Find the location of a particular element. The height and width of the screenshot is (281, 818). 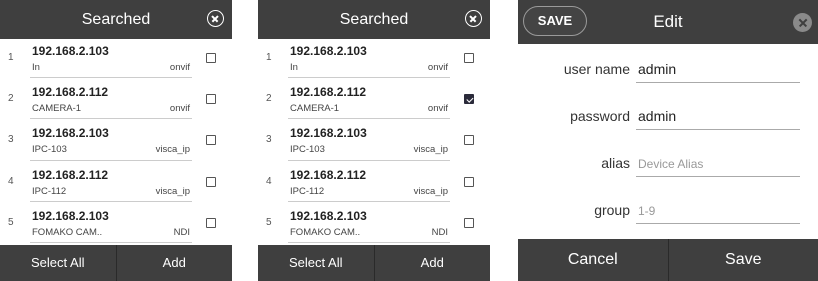

group-input: 1-9 is located at coordinates (646, 211).